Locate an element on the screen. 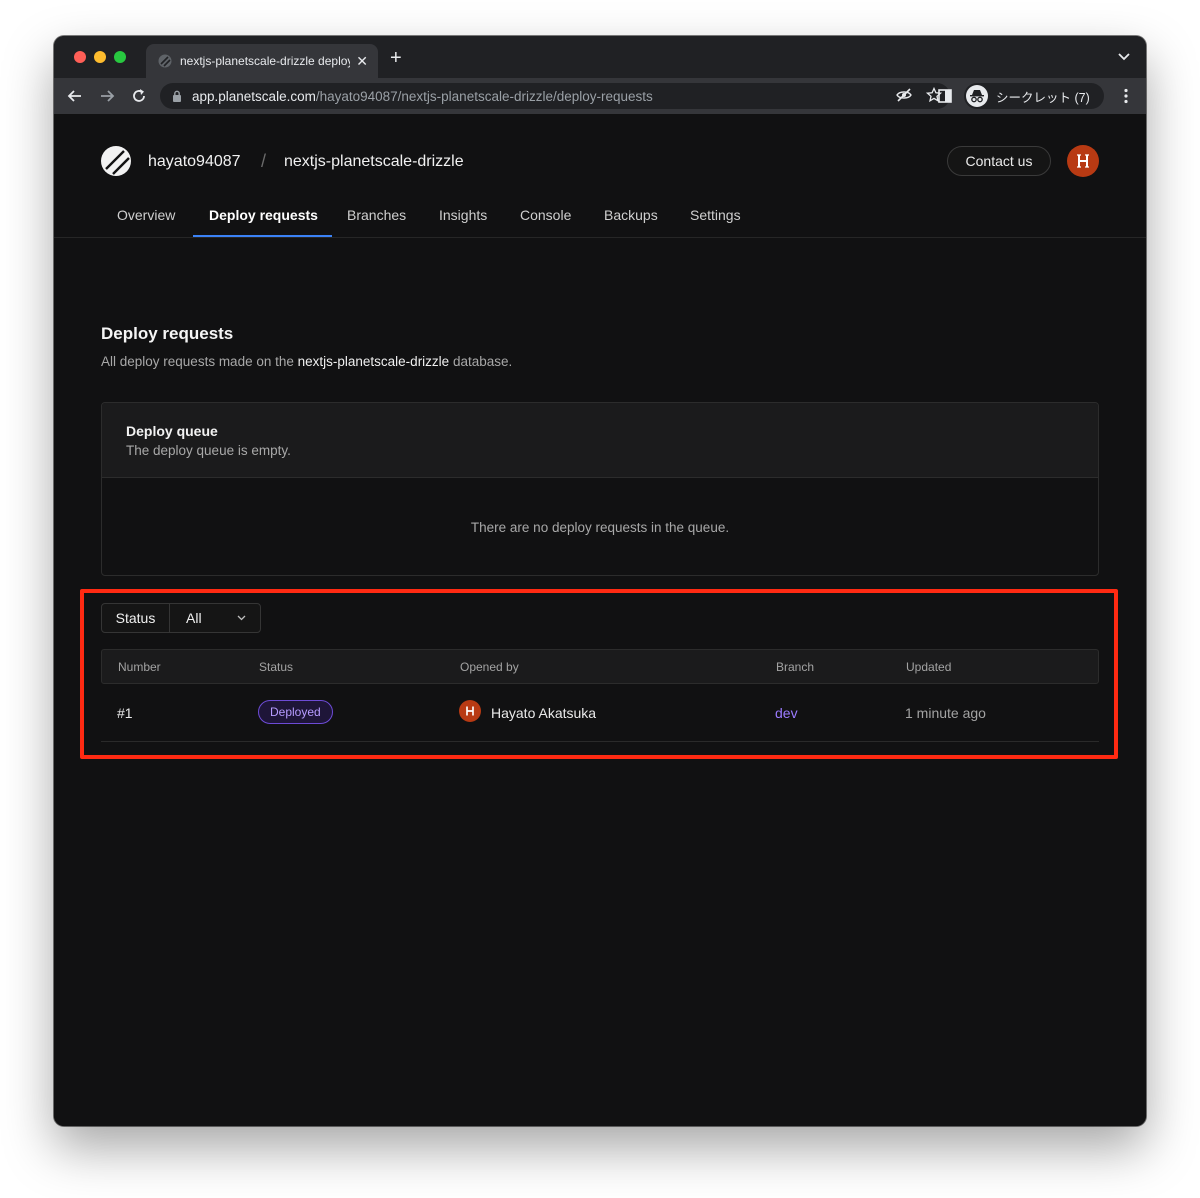 The width and height of the screenshot is (1200, 1198). new-tab-button: + is located at coordinates (396, 58).